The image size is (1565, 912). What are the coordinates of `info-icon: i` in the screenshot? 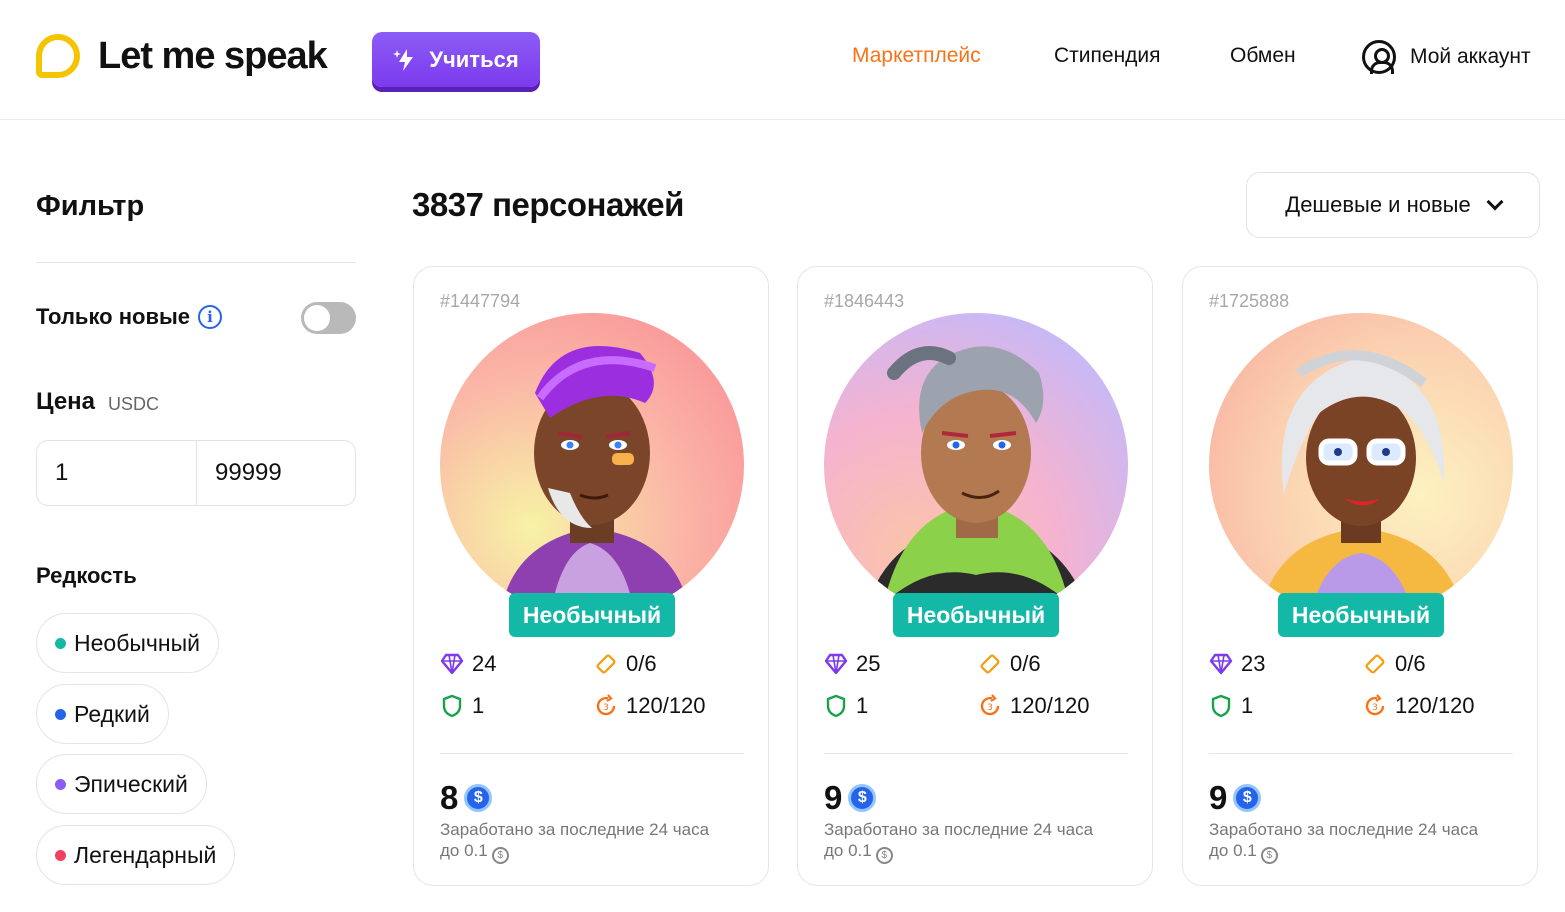 It's located at (210, 317).